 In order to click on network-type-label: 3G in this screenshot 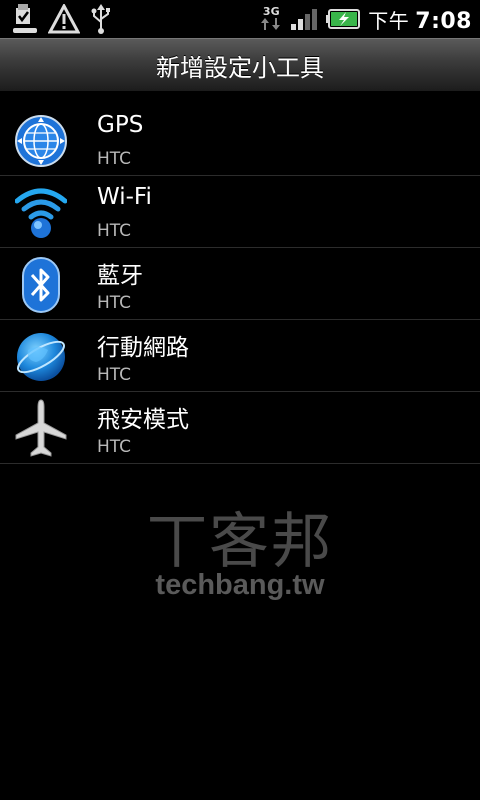, I will do `click(271, 11)`.